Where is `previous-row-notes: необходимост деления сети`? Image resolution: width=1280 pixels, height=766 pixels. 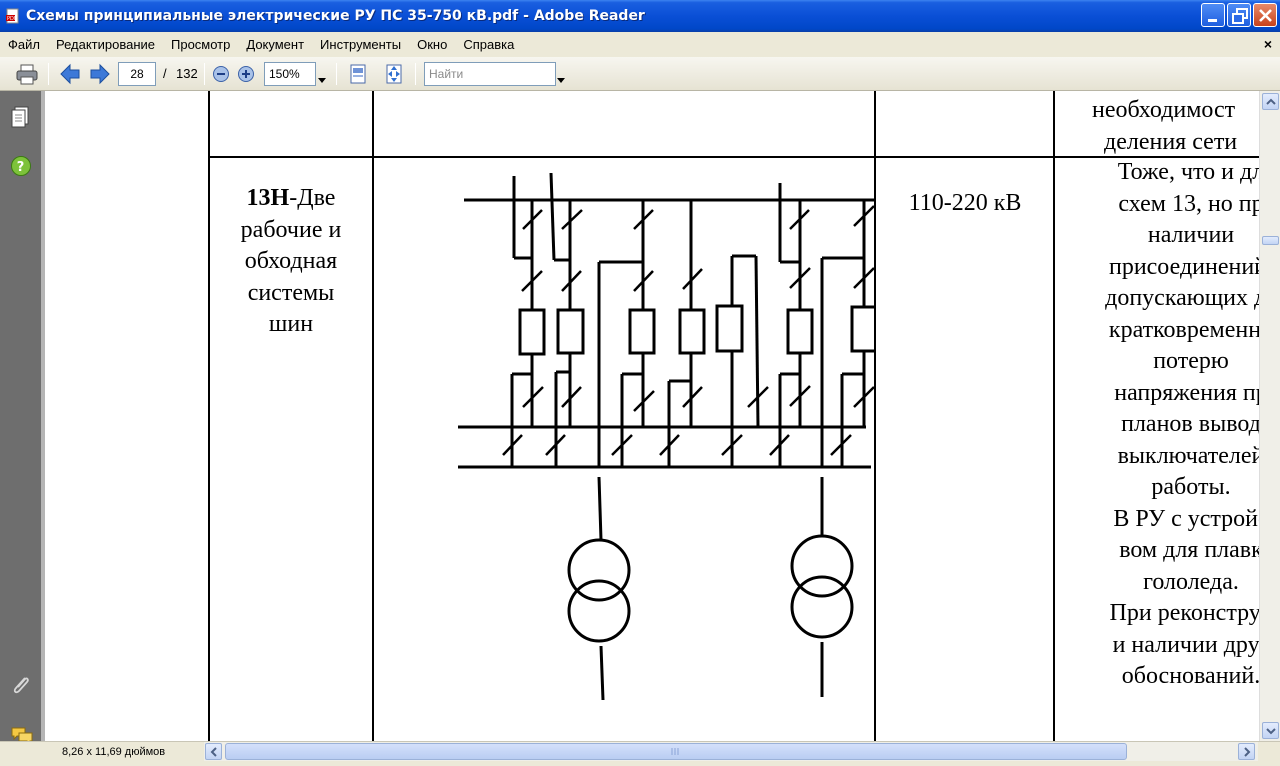 previous-row-notes: необходимост деления сети is located at coordinates (1160, 126).